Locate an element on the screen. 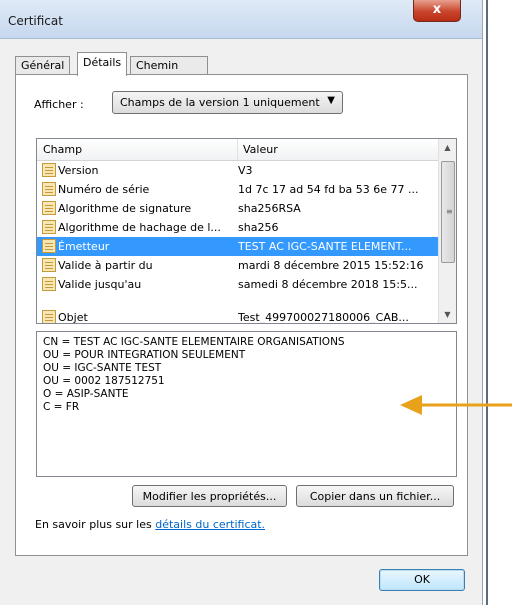  tab-certification-path: Chemin d'accès de certification is located at coordinates (169, 82).